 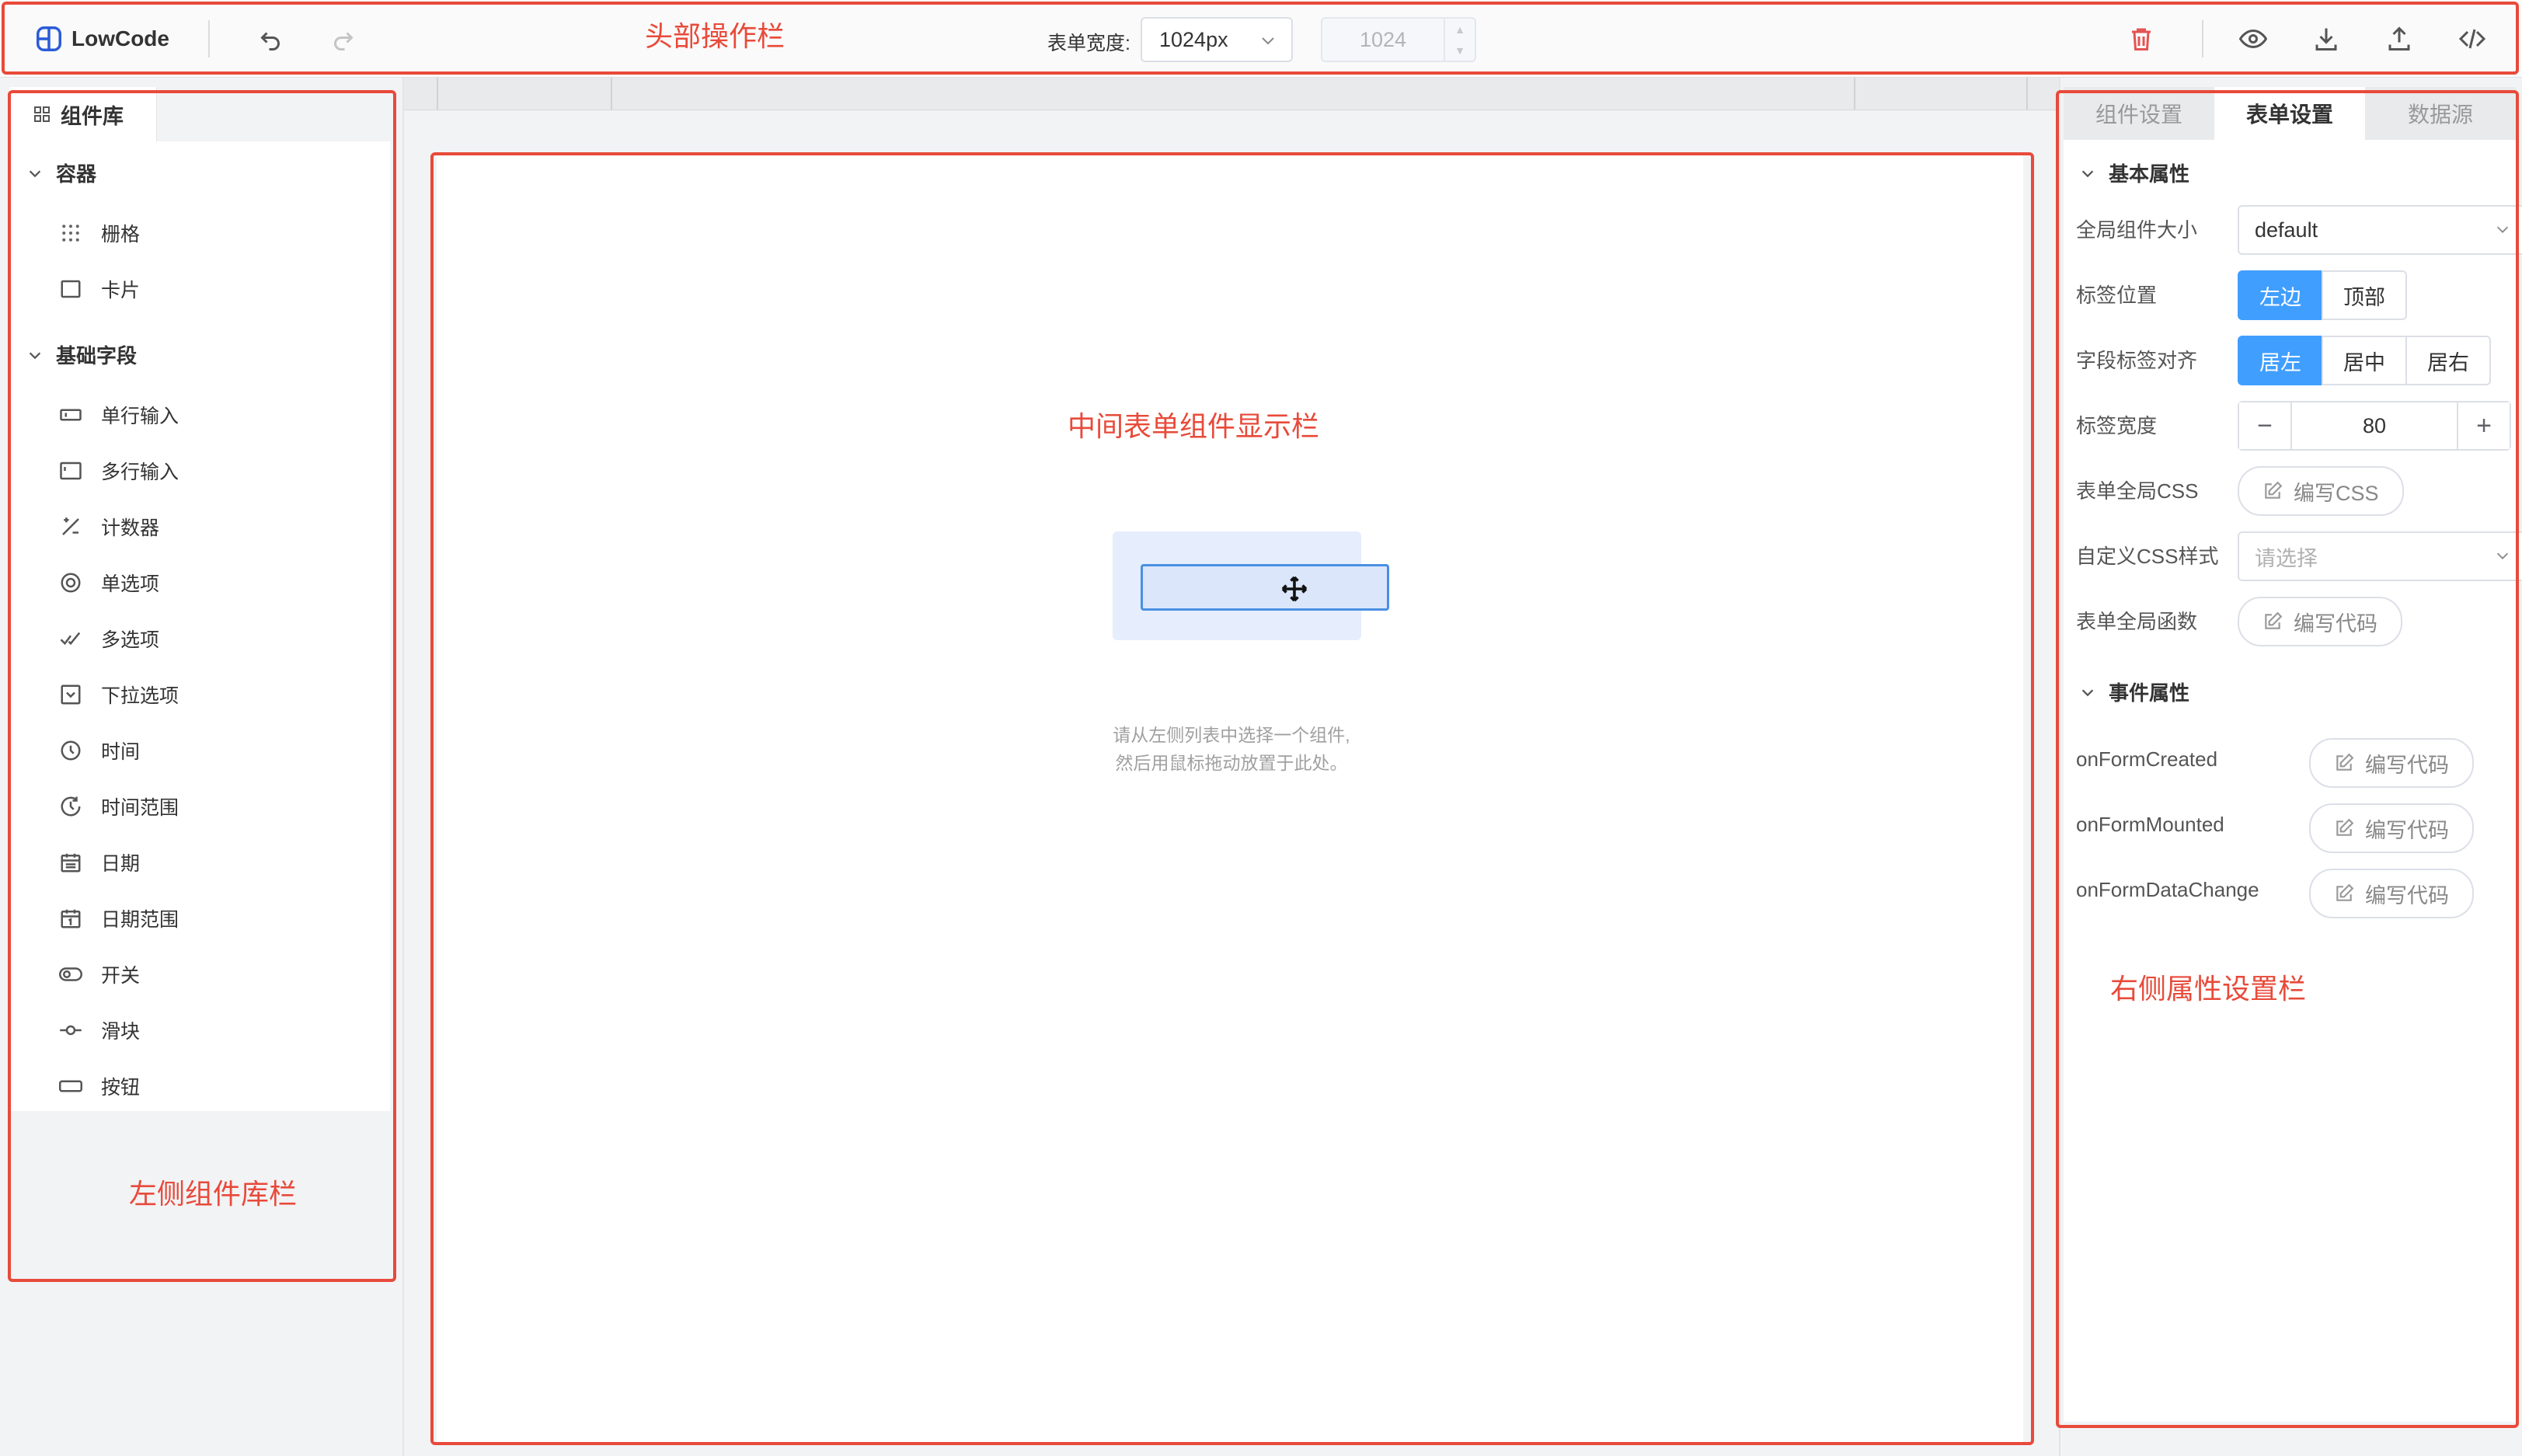 I want to click on import-button, so click(x=2326, y=39).